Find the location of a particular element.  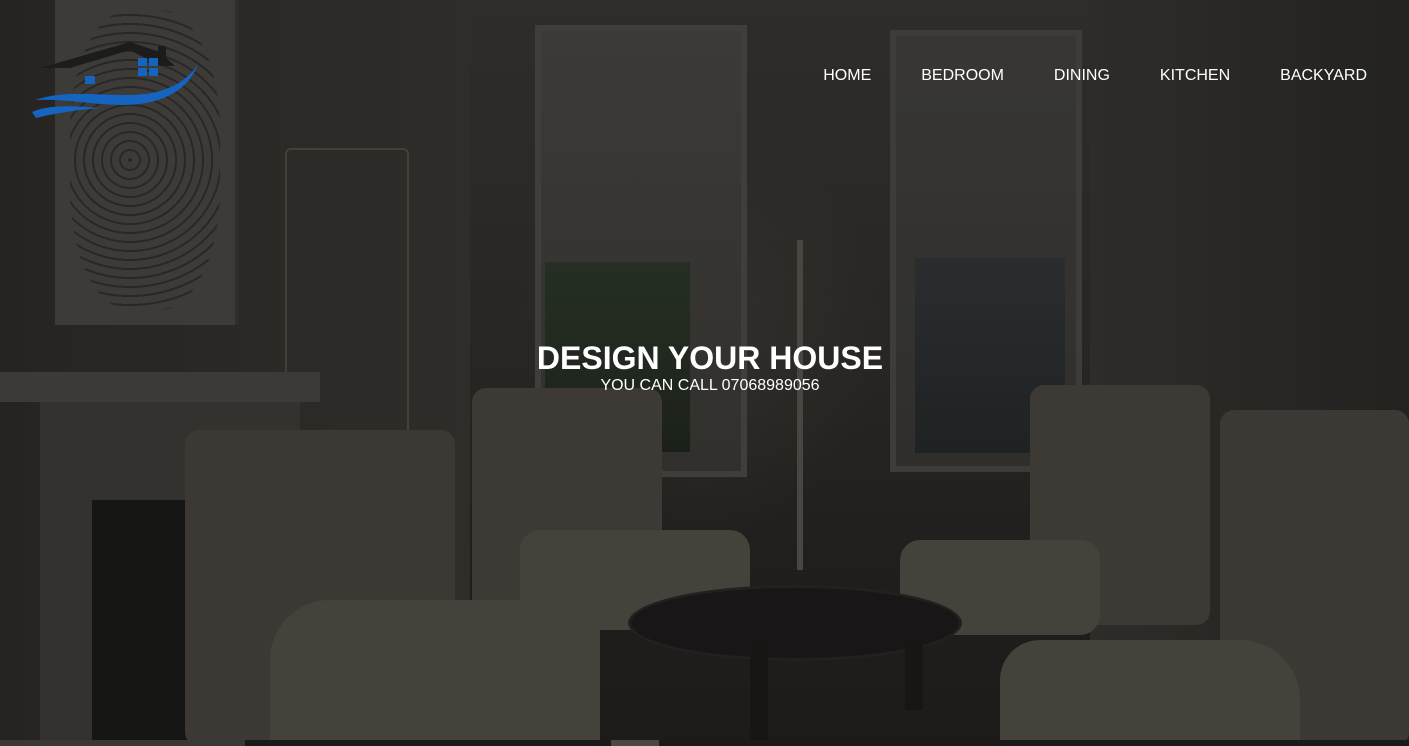

nav-item-home: HOME is located at coordinates (847, 76).